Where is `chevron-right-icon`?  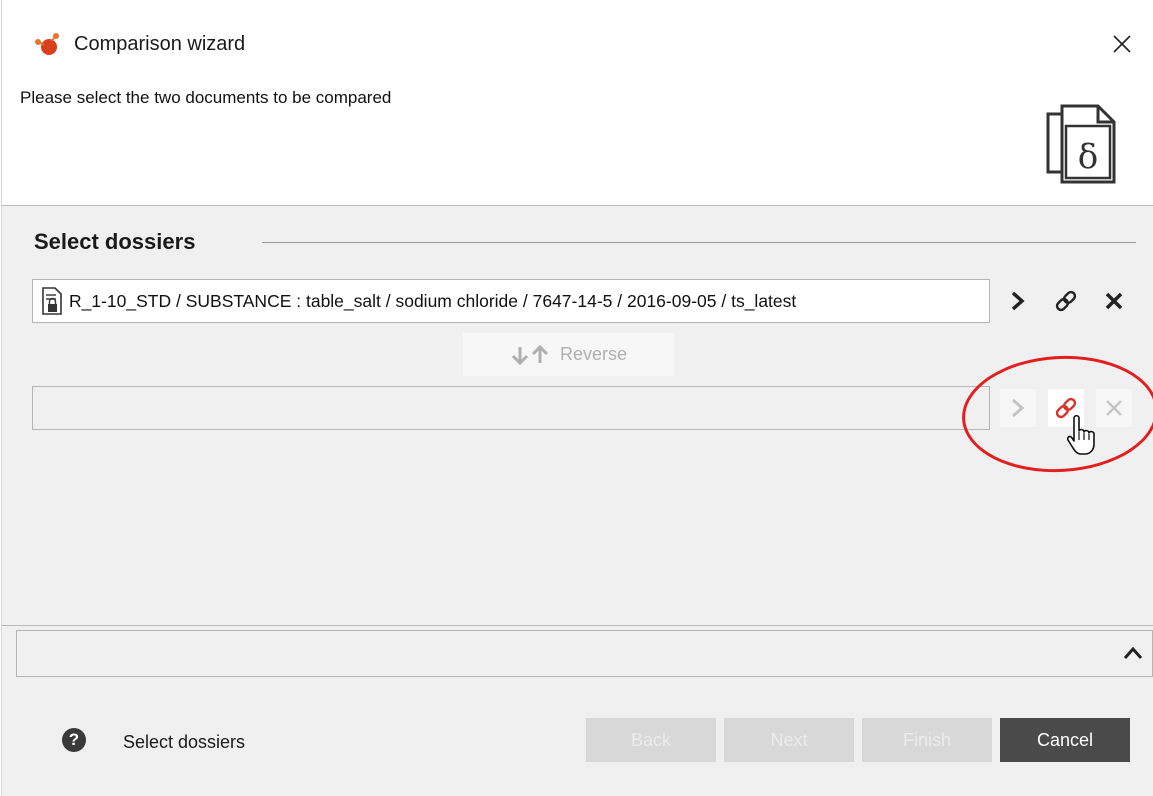
chevron-right-icon is located at coordinates (1018, 301).